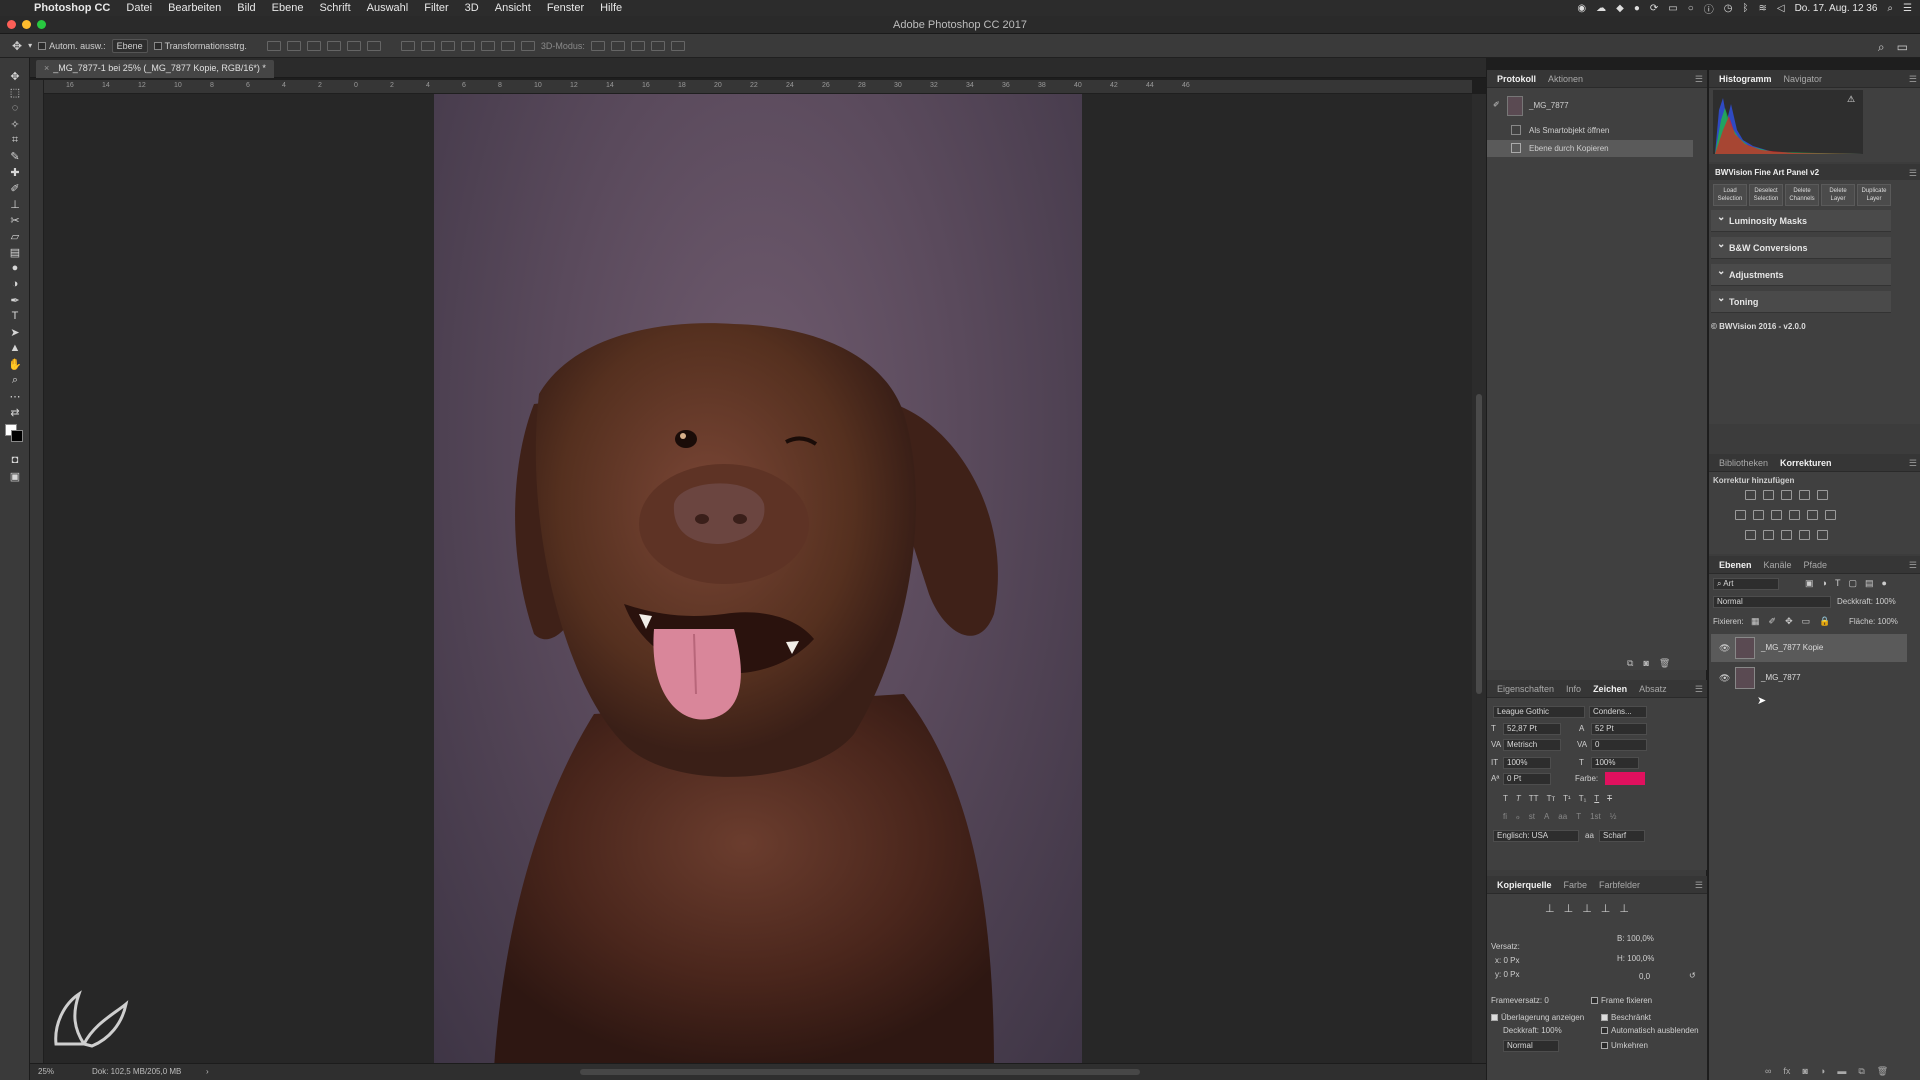  I want to click on invert-icon, so click(1750, 535).